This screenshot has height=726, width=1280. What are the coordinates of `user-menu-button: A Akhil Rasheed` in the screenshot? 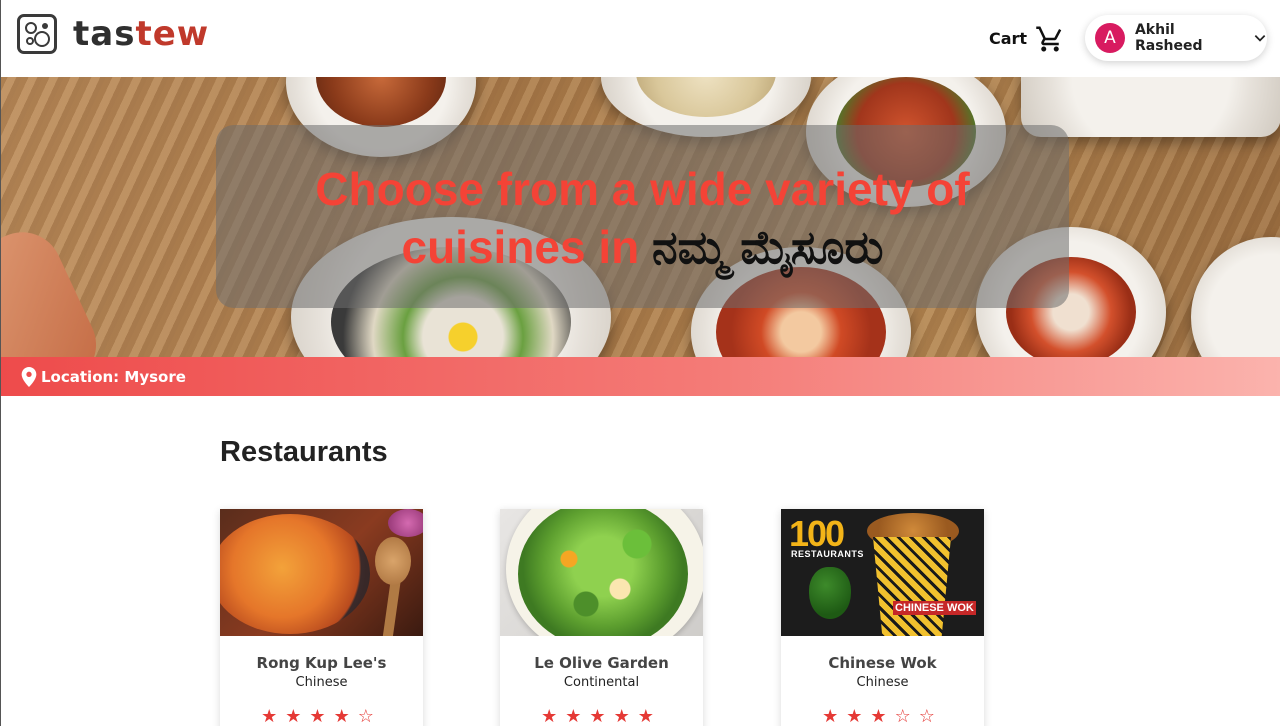 It's located at (1176, 38).